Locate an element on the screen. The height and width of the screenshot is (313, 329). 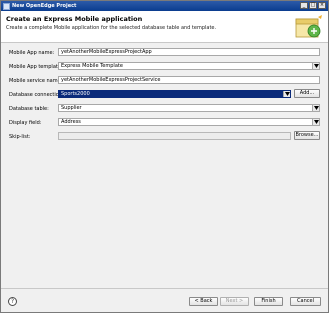
next-button: Next > is located at coordinates (234, 301).